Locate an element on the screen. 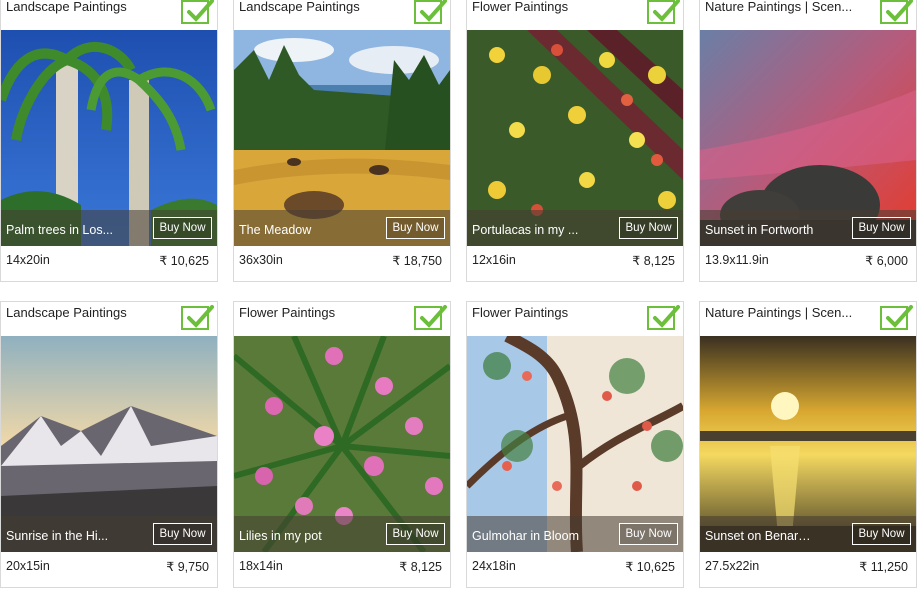 Image resolution: width=920 pixels, height=598 pixels. title-overlay: The Meadow Buy Now is located at coordinates (342, 228).